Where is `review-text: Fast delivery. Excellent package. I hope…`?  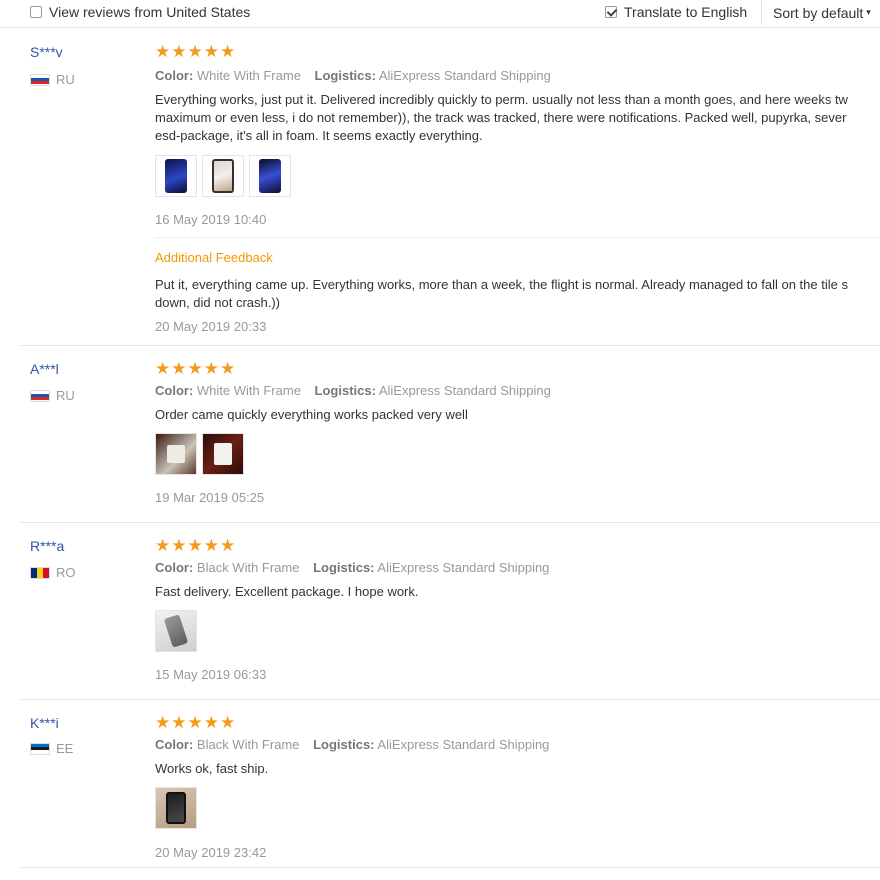 review-text: Fast delivery. Excellent package. I hope… is located at coordinates (517, 592).